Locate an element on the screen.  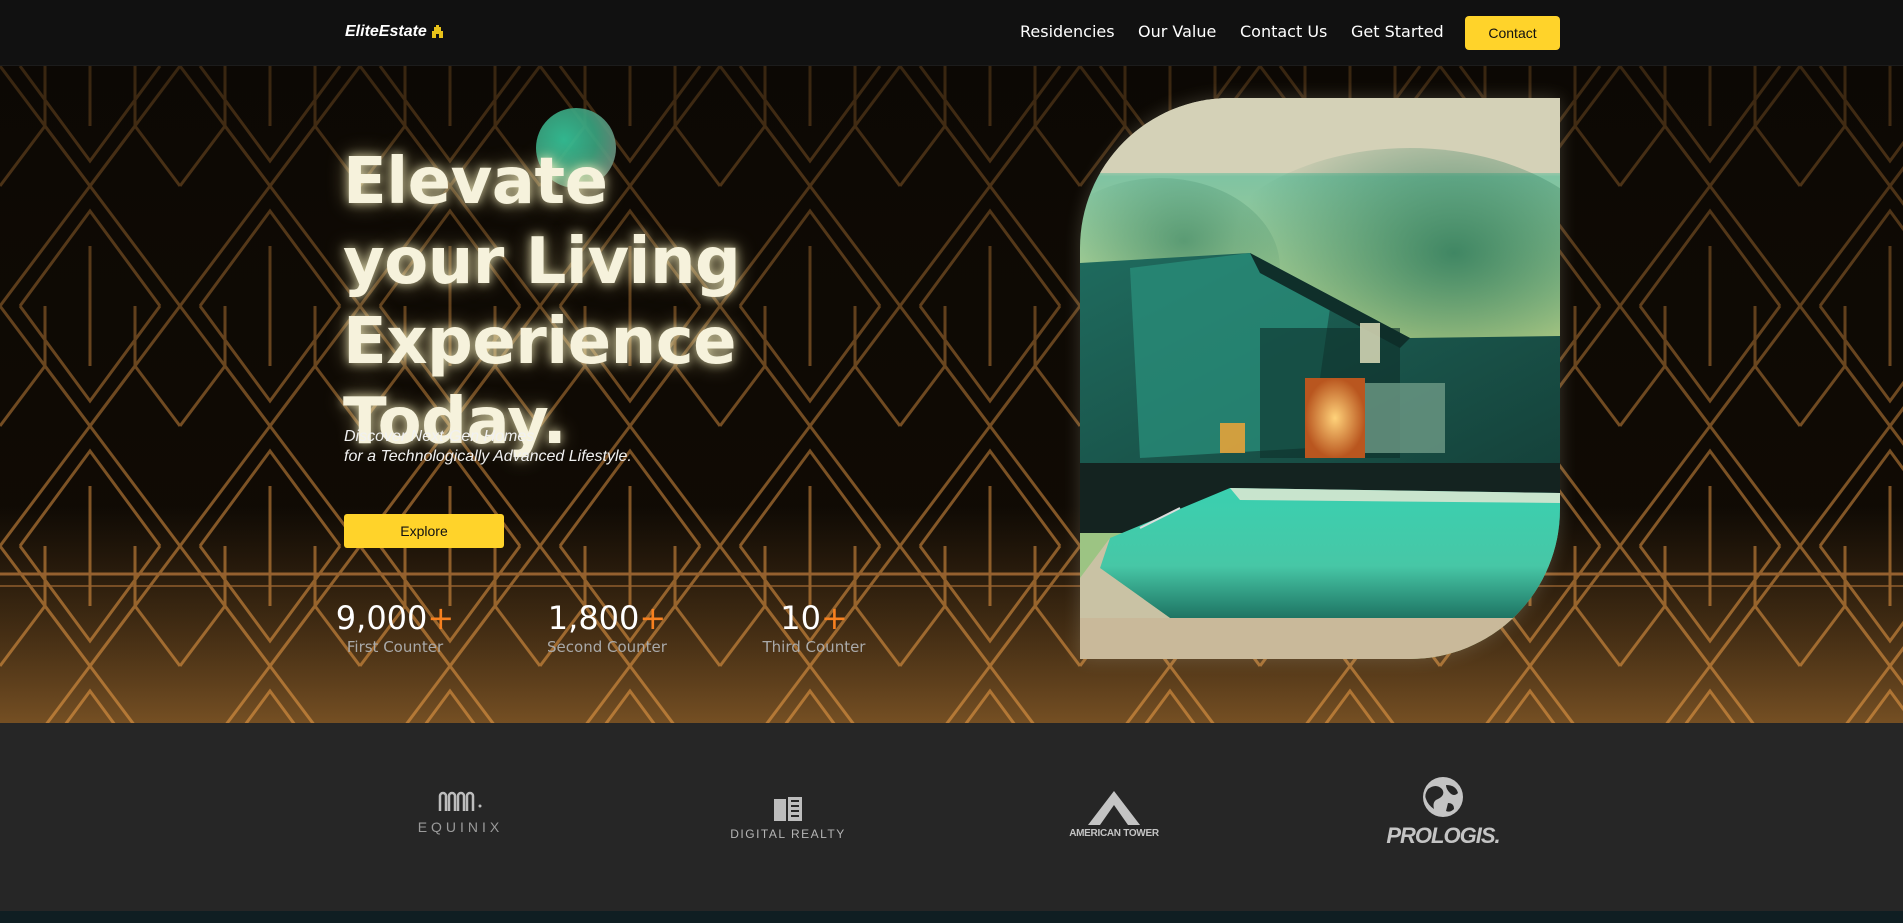
stat-label: Second Counter is located at coordinates (607, 647).